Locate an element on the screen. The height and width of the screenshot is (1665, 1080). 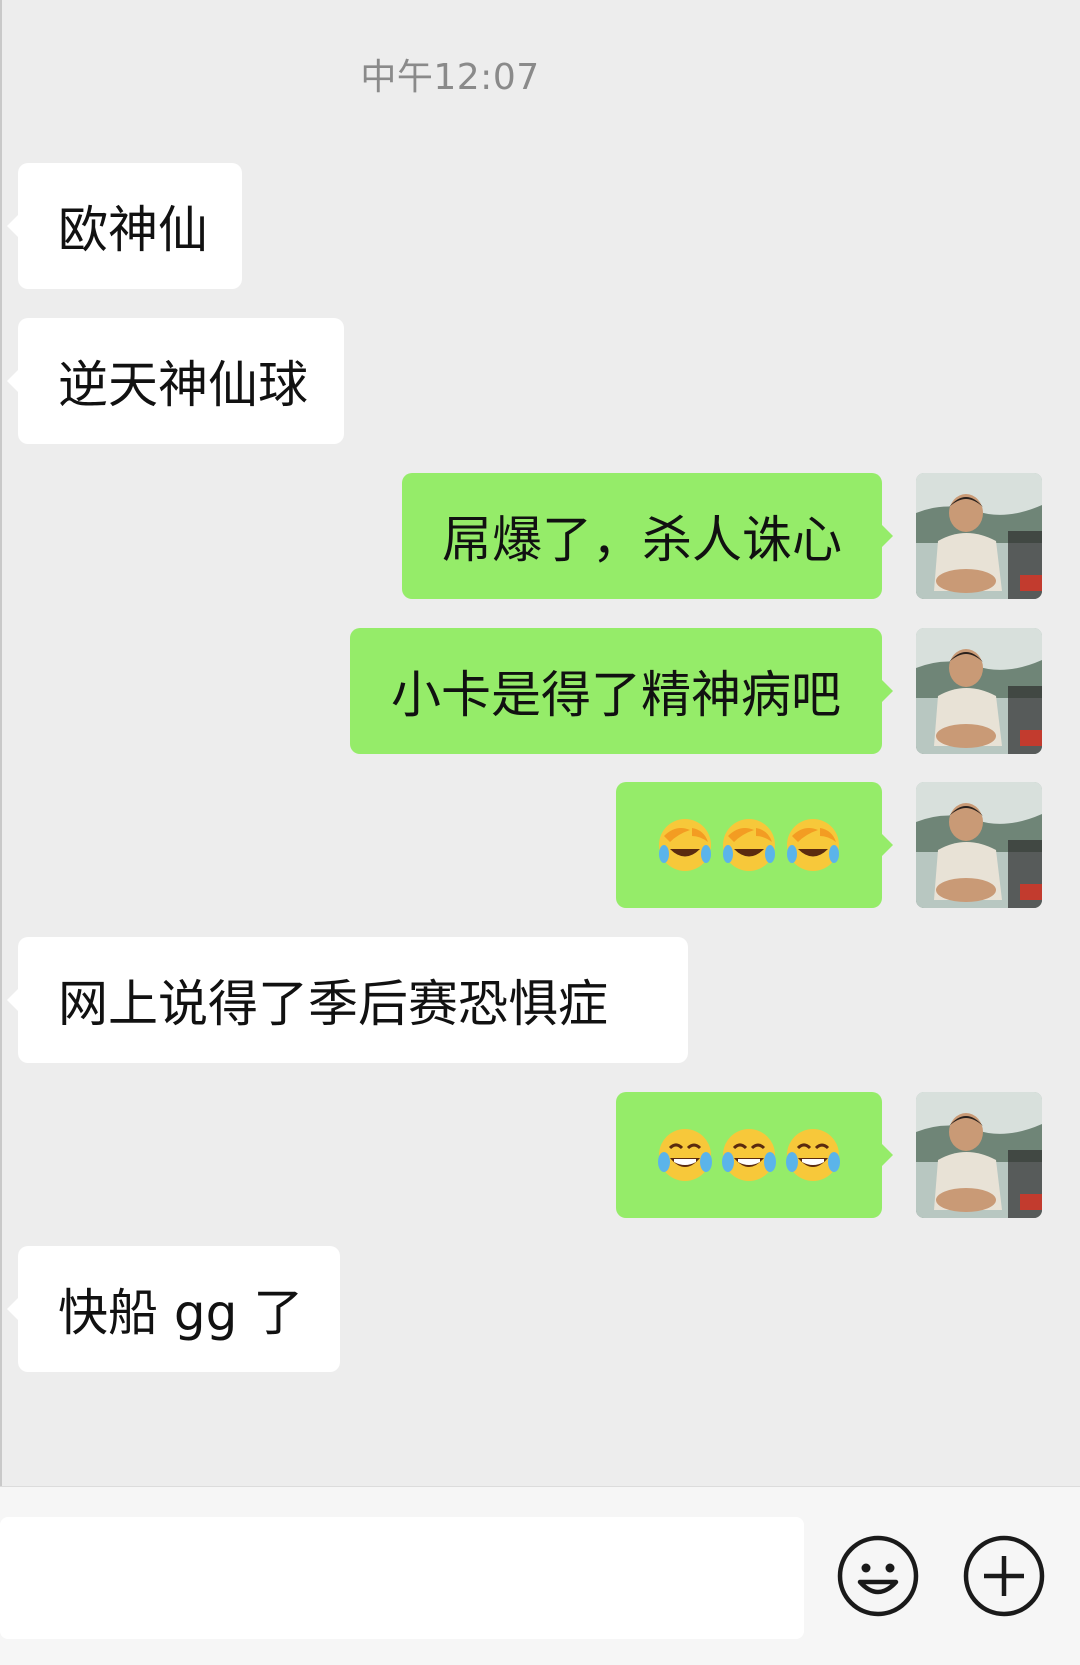
incoming-message-bubble: 快船 gg 了 is located at coordinates (173, 1309).